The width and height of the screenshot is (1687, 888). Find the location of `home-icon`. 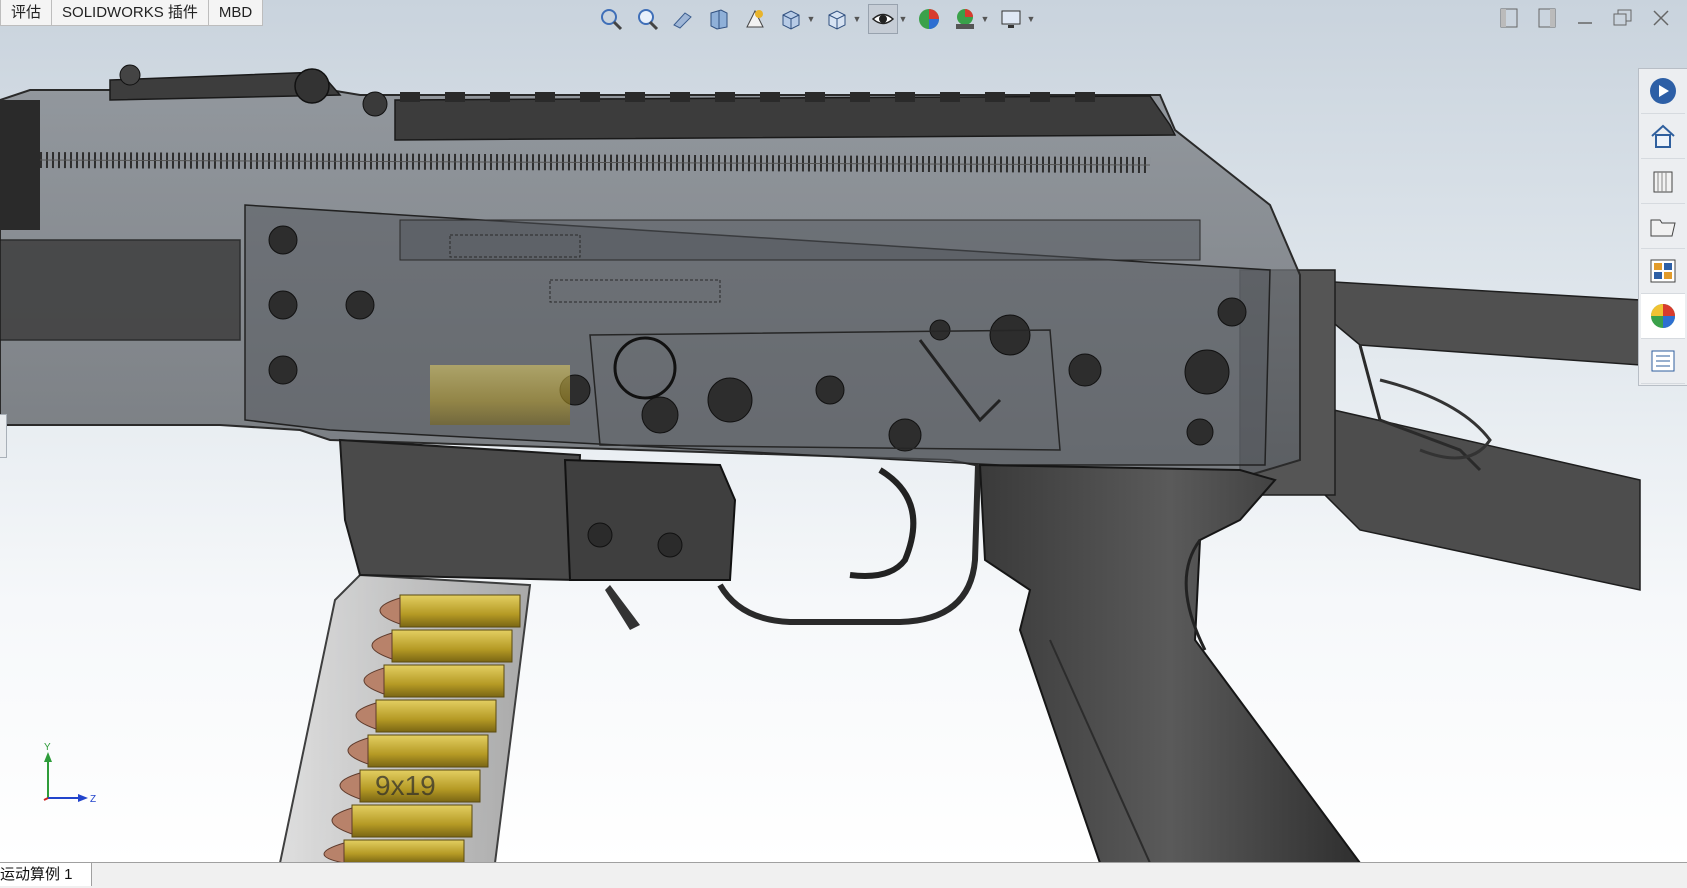

home-icon is located at coordinates (1663, 136).